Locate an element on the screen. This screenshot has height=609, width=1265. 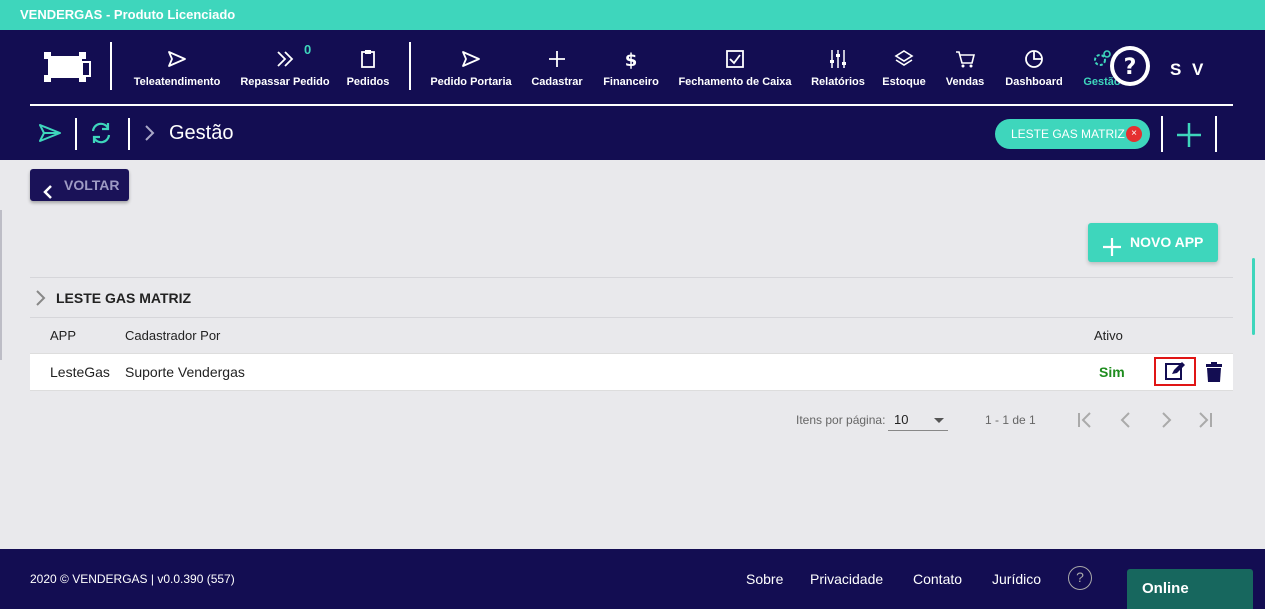
last-page-icon is located at coordinates (1205, 422).